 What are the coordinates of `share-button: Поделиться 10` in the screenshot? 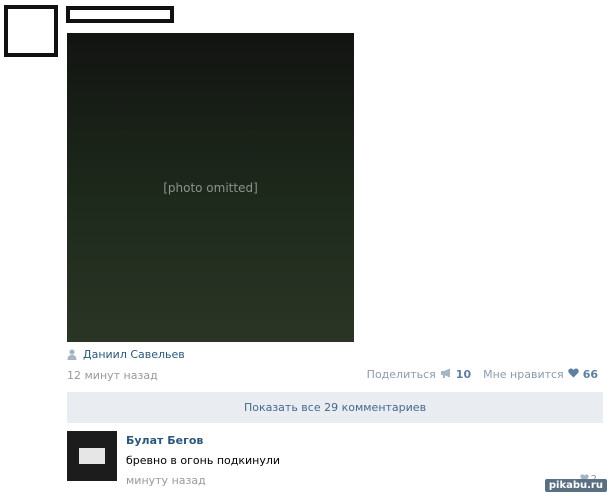 It's located at (419, 374).